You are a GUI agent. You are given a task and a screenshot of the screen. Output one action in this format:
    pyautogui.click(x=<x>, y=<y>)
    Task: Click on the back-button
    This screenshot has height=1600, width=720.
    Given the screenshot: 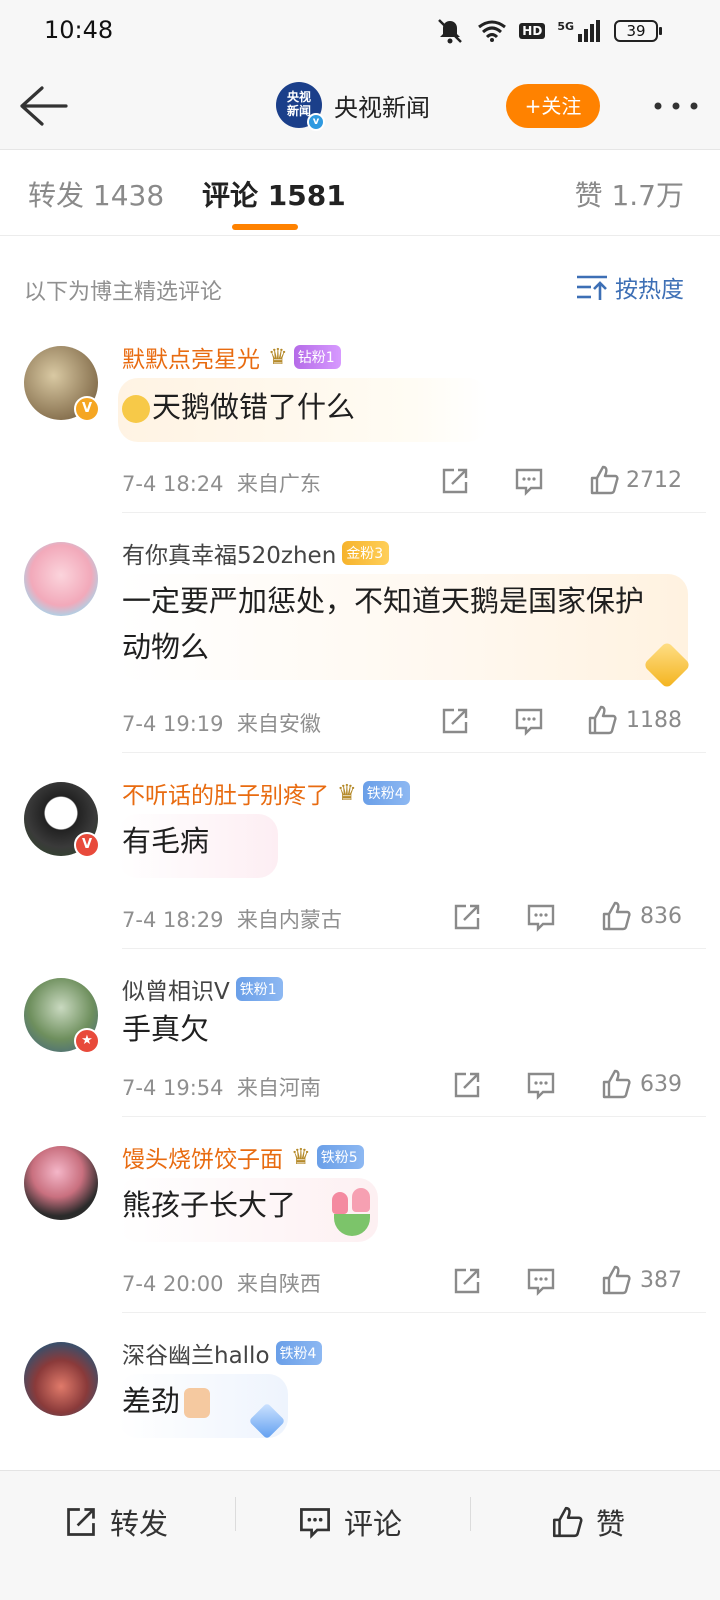 What is the action you would take?
    pyautogui.click(x=44, y=106)
    